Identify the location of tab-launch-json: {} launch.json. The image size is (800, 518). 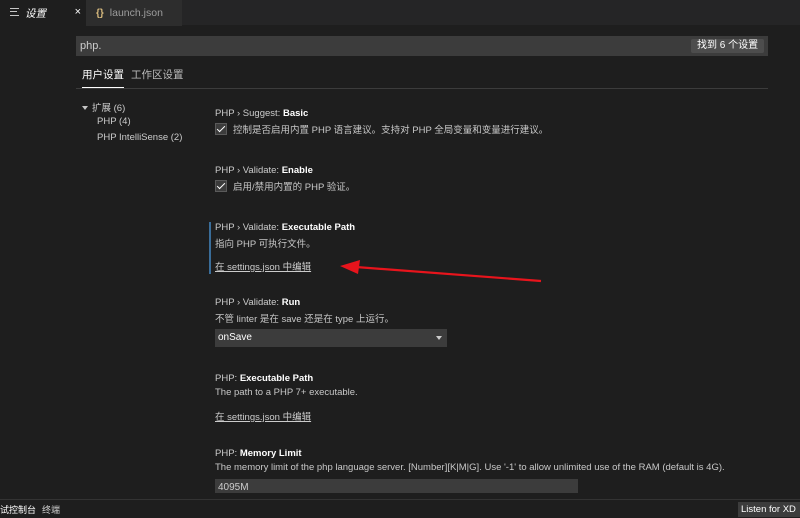
(134, 13).